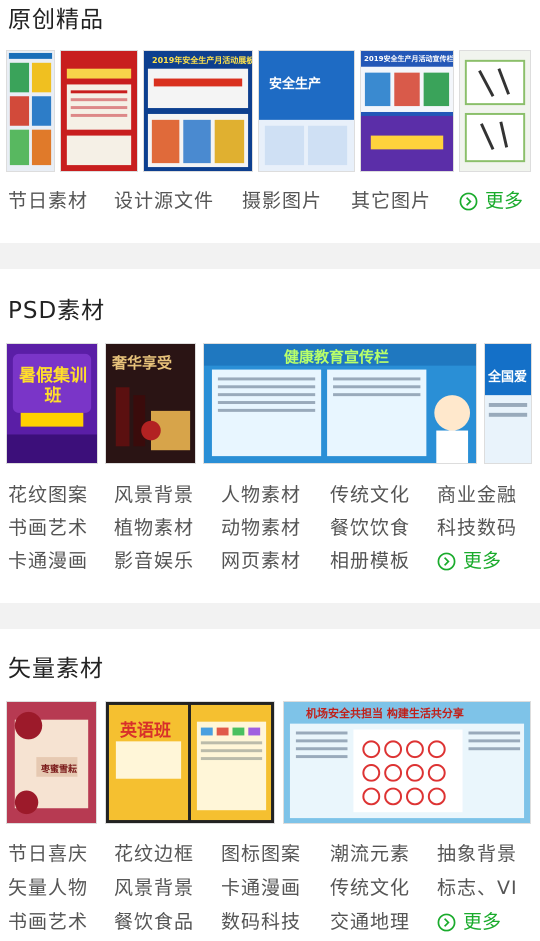 This screenshot has height=941, width=540. What do you see at coordinates (261, 561) in the screenshot?
I see `category-link: 网页素材` at bounding box center [261, 561].